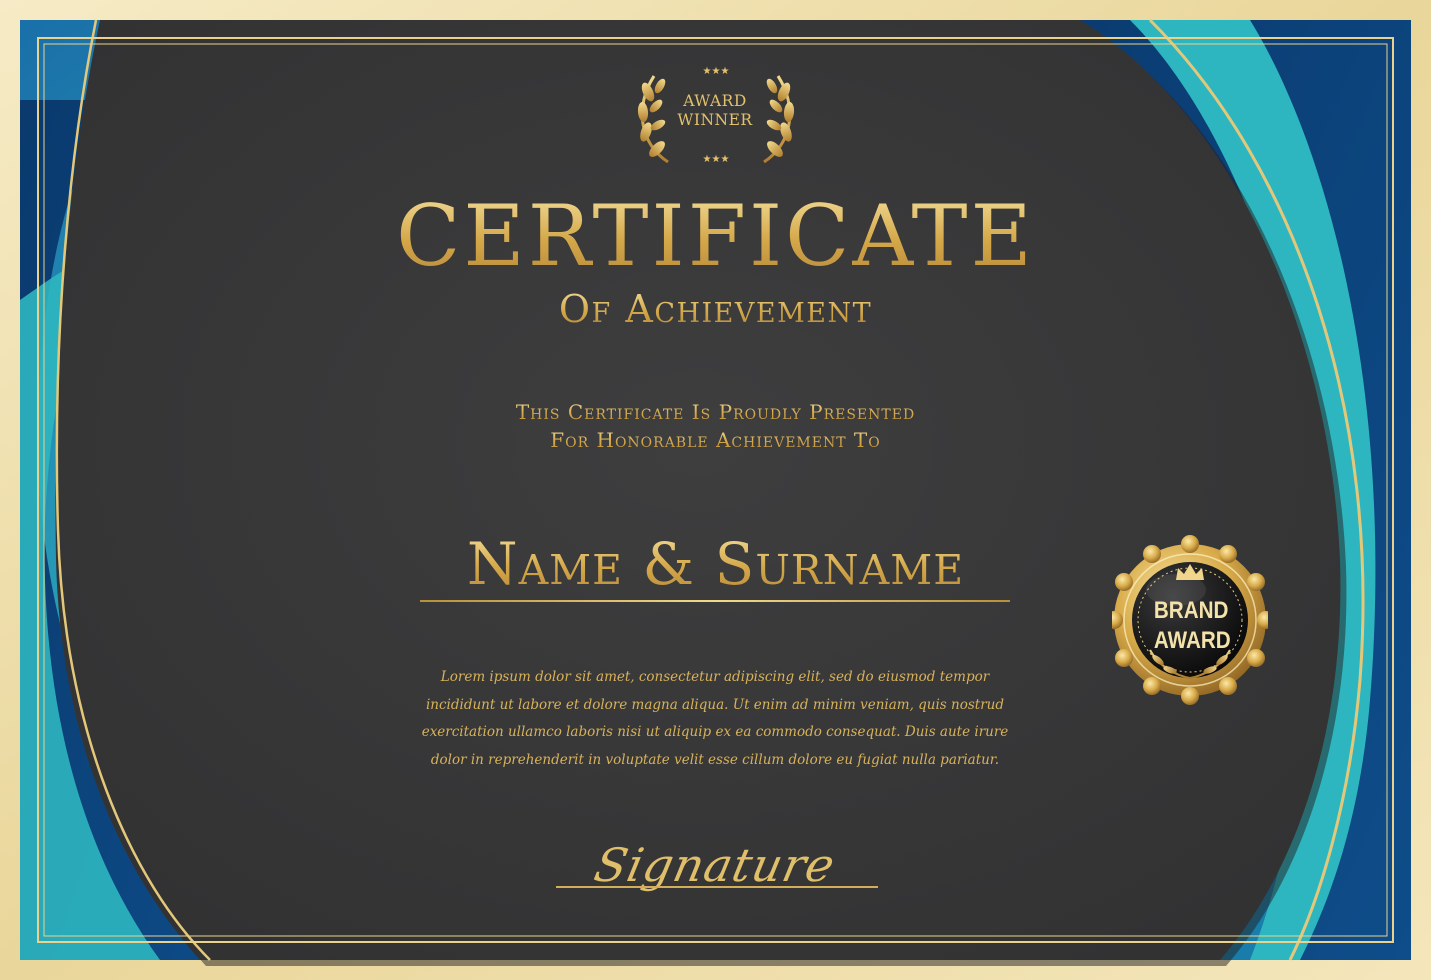 The image size is (1431, 980). What do you see at coordinates (1191, 610) in the screenshot?
I see `seal-line-1: BRAND` at bounding box center [1191, 610].